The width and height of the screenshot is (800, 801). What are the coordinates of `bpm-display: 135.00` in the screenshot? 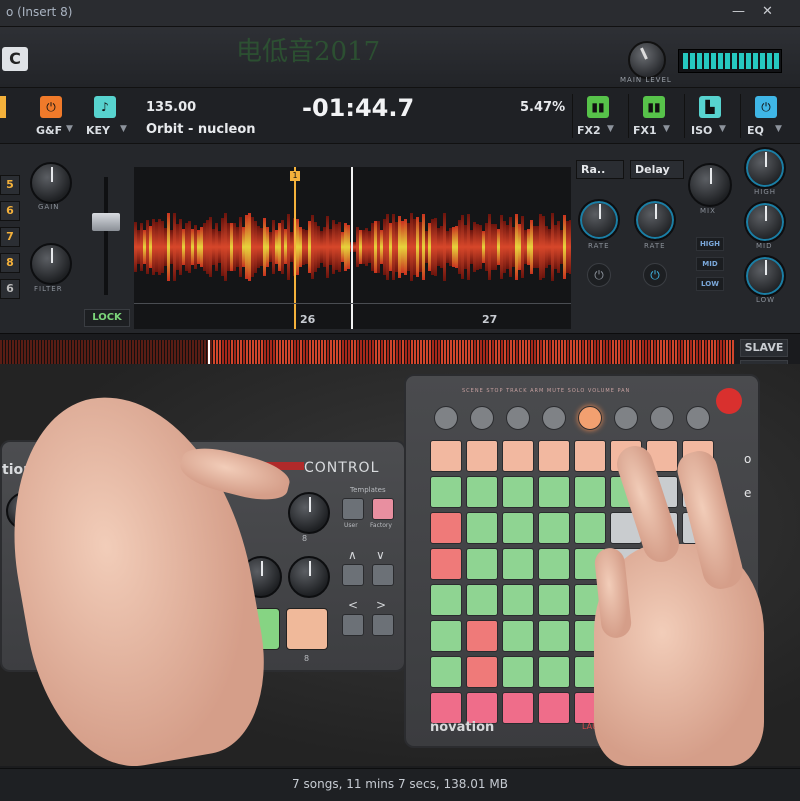 It's located at (171, 107).